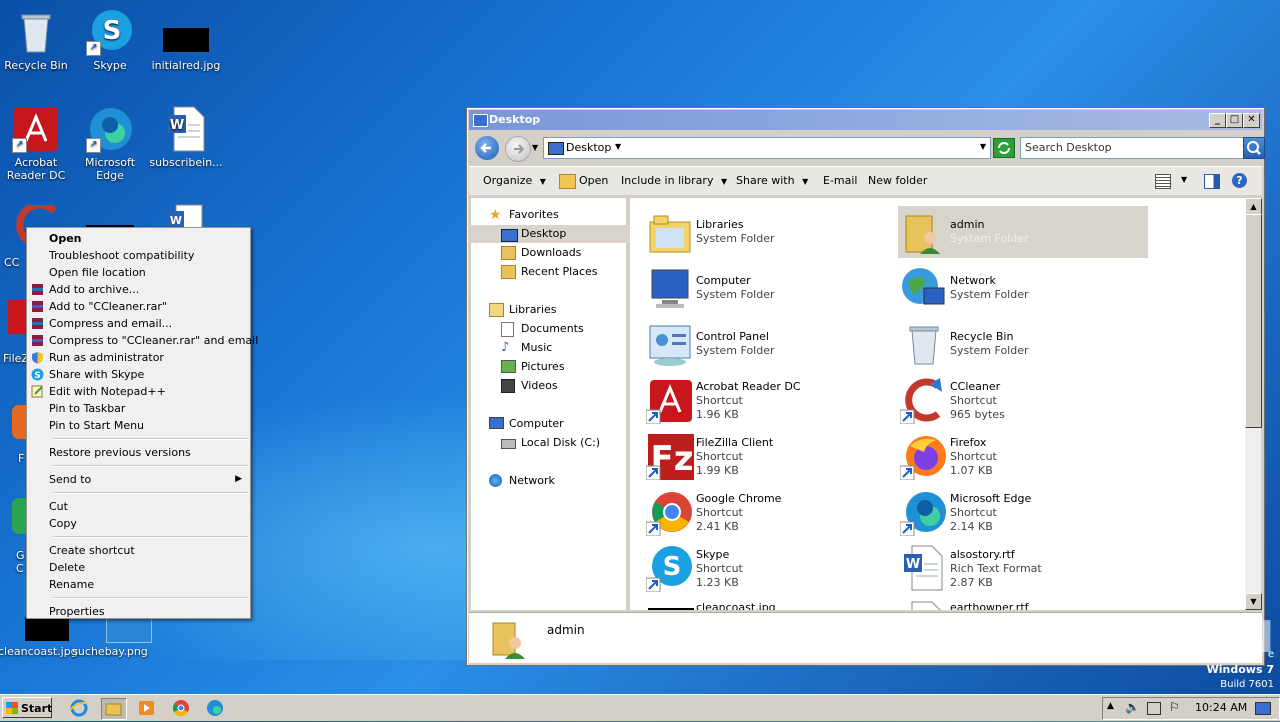 This screenshot has width=1280, height=722. Describe the element at coordinates (138, 479) in the screenshot. I see `menu-item-send-to: Send to ▶` at that location.